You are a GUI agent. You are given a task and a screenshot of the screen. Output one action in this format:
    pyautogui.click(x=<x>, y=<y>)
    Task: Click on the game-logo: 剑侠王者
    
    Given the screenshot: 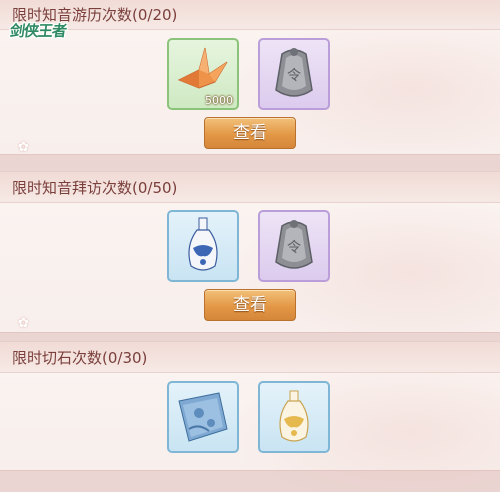 What is the action you would take?
    pyautogui.click(x=54, y=30)
    